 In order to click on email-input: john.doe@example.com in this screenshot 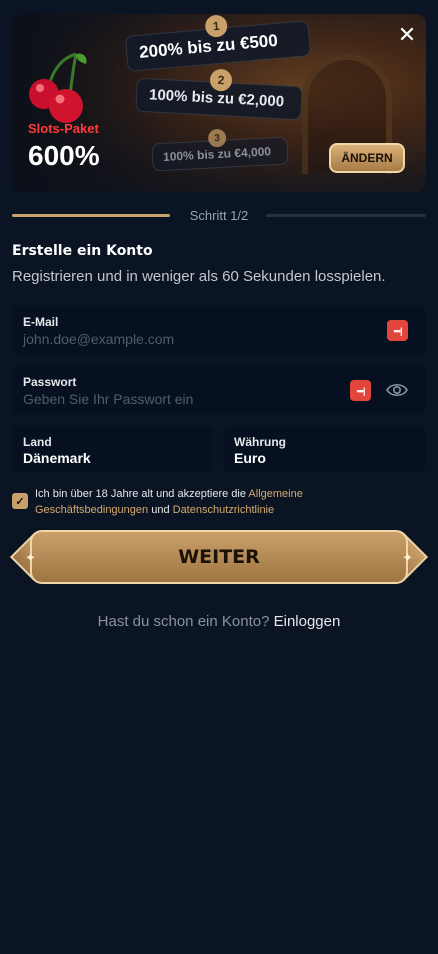, I will do `click(98, 339)`.